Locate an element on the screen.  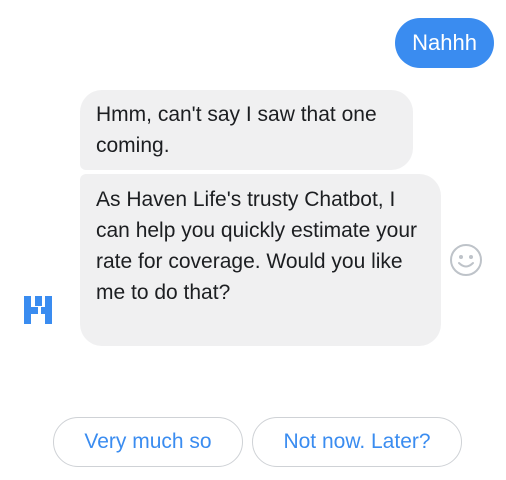
smiley-face-icon is located at coordinates (466, 260).